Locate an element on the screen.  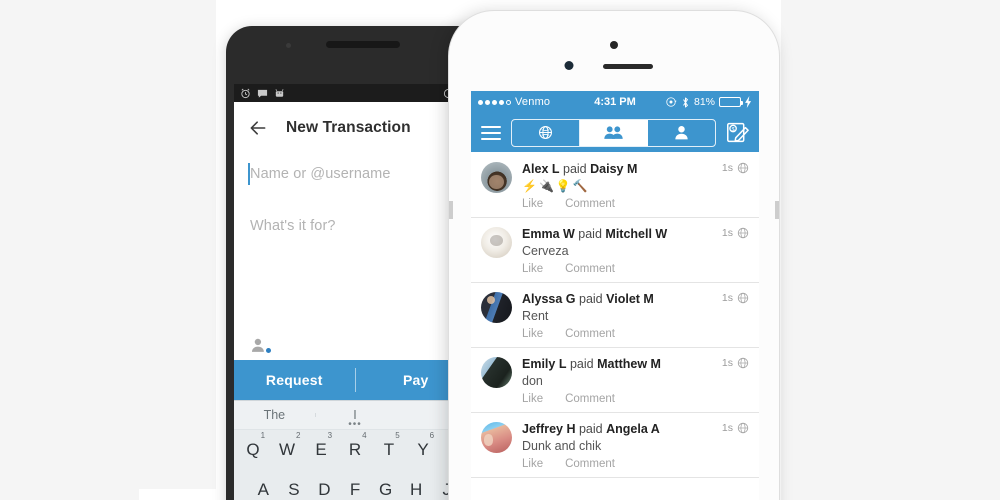
feed-item-emoji: ⚡🔌💡🔨 is located at coordinates (556, 186).